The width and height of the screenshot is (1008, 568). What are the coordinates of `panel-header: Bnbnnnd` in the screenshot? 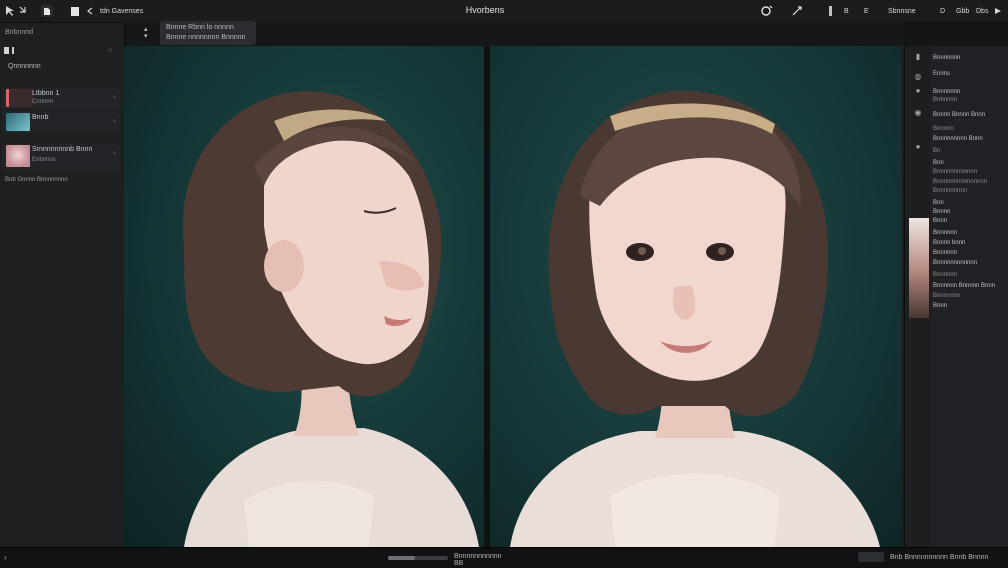 It's located at (19, 32).